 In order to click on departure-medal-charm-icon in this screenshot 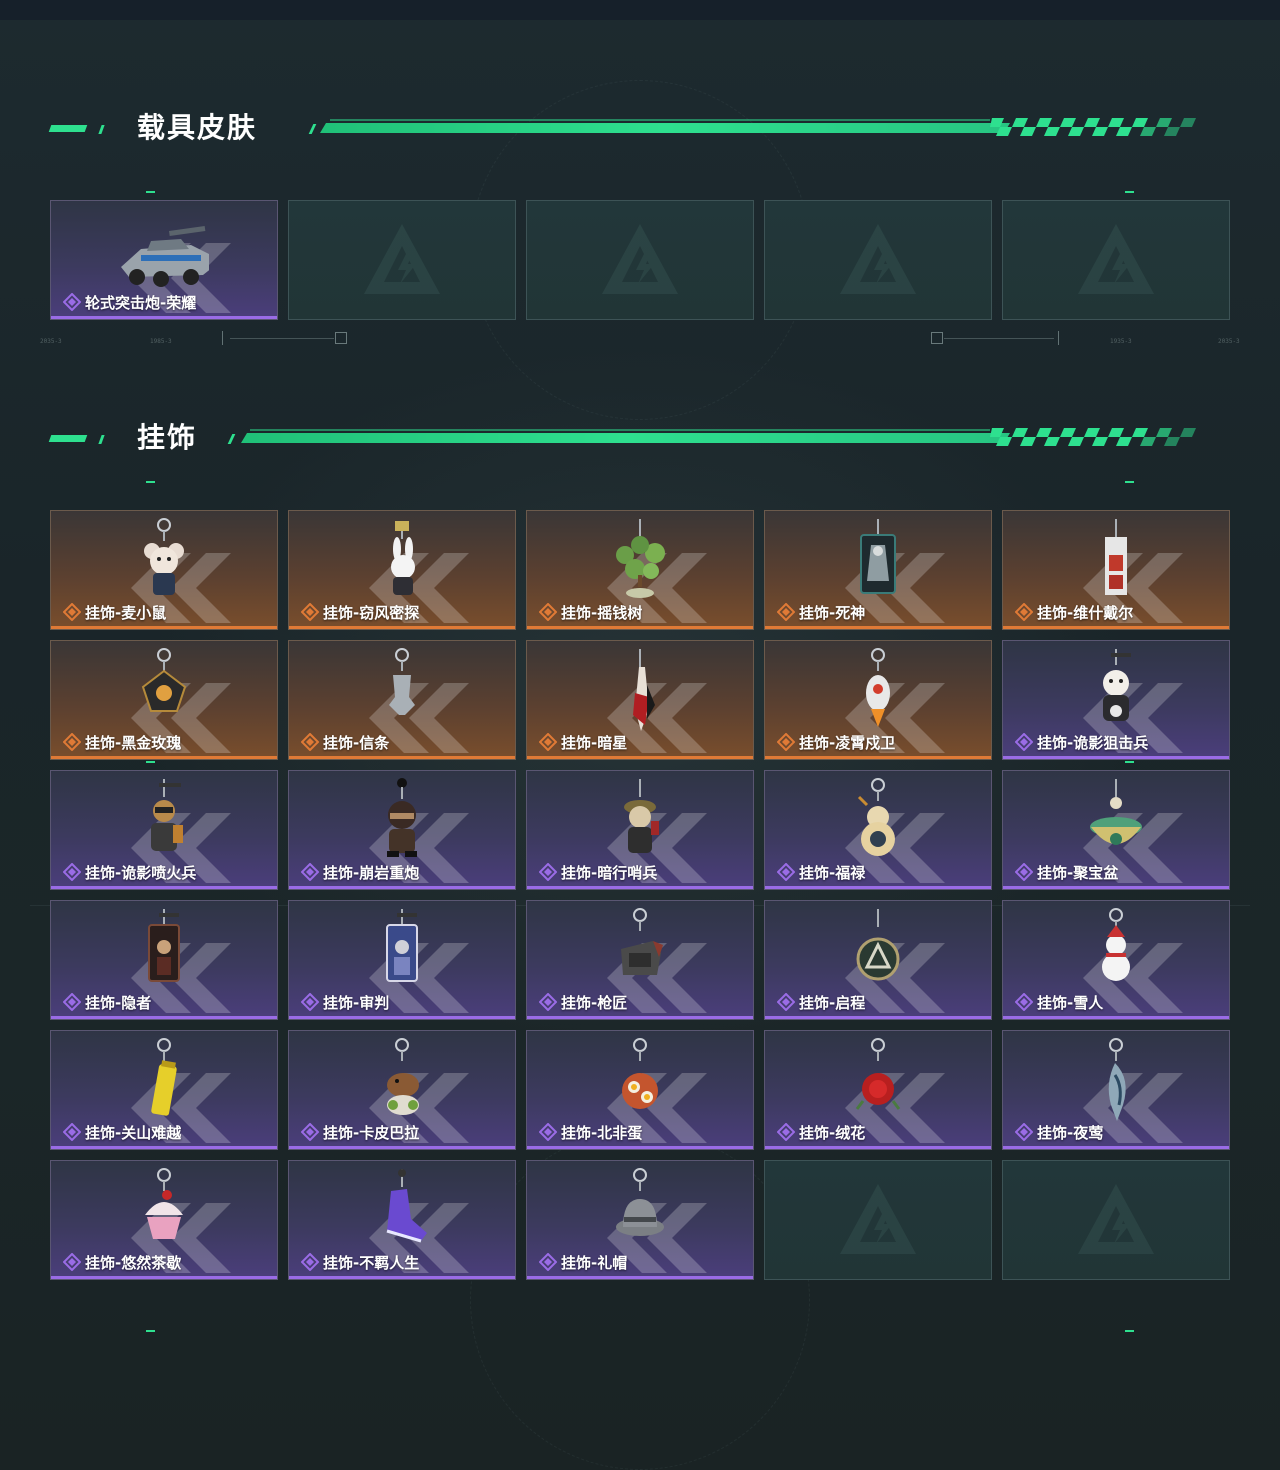, I will do `click(878, 945)`.